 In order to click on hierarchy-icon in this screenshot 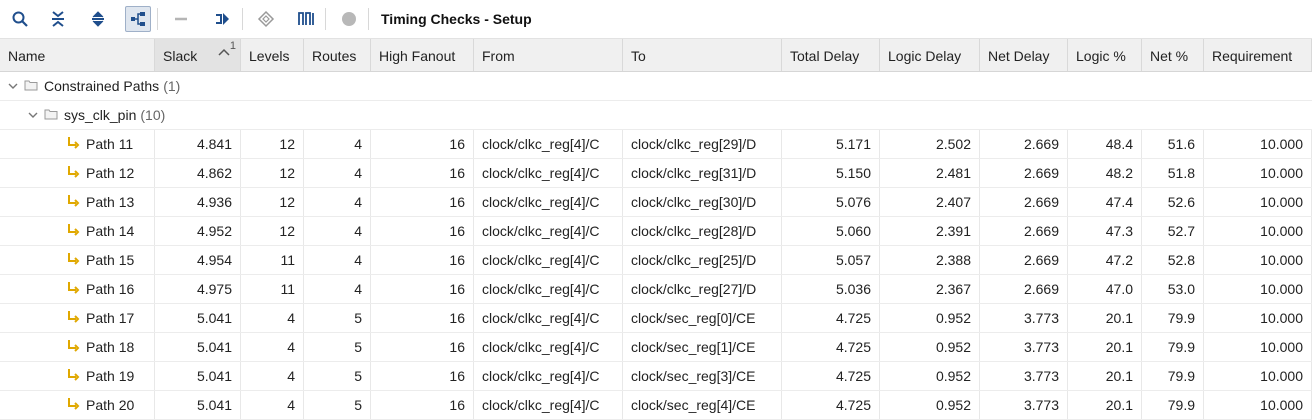, I will do `click(138, 19)`.